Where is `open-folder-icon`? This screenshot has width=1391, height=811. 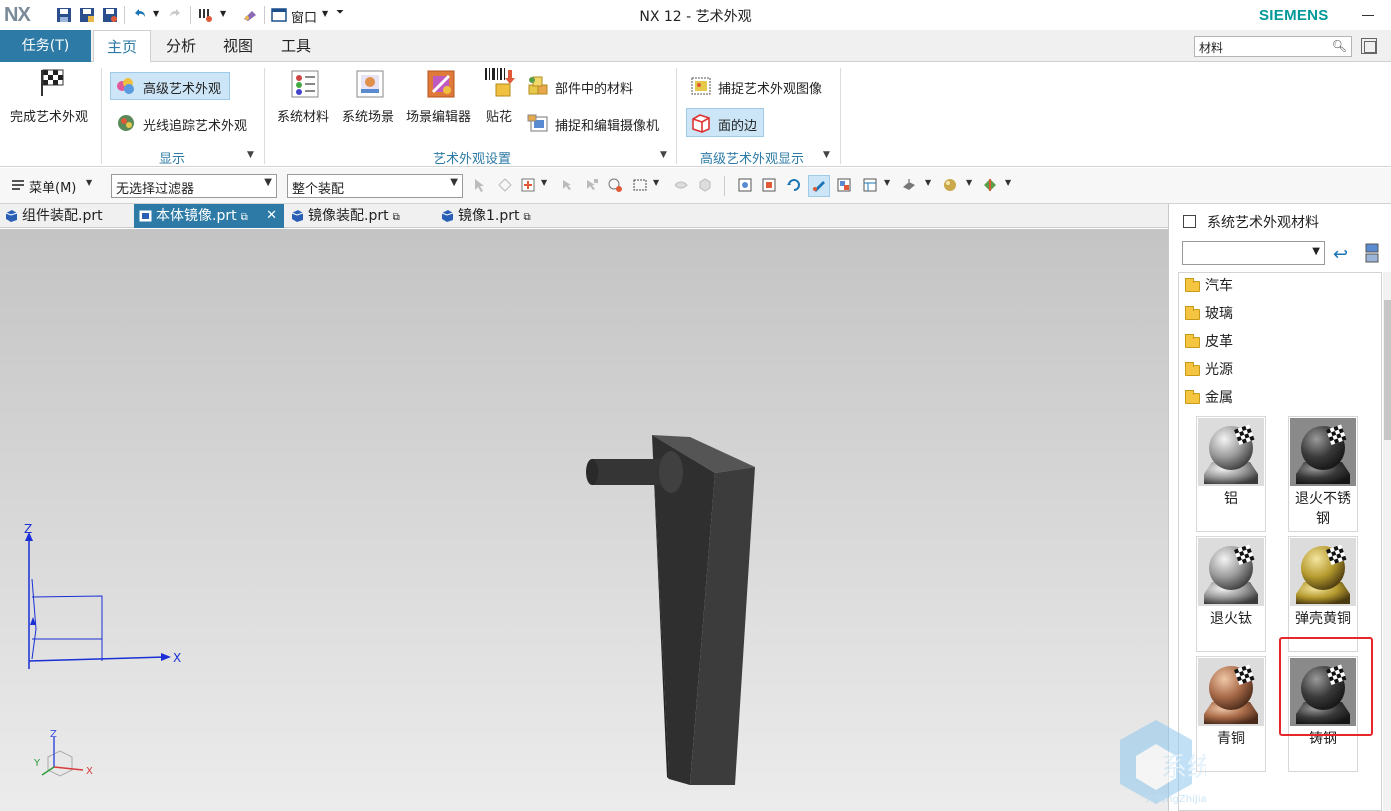
open-folder-icon is located at coordinates (1192, 397).